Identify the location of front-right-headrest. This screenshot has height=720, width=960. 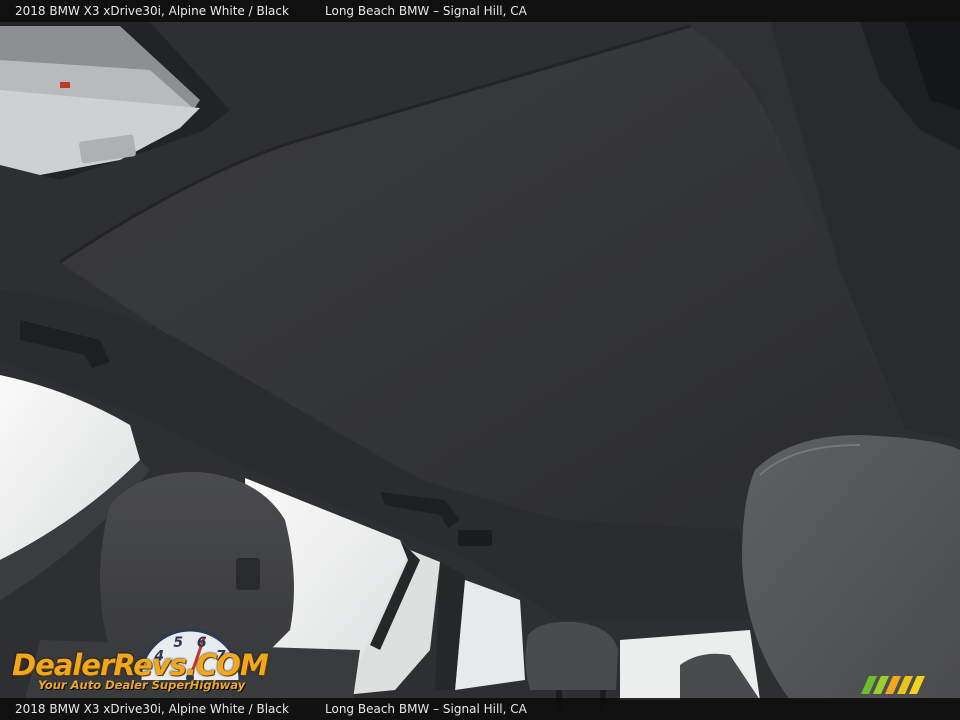
(851, 567).